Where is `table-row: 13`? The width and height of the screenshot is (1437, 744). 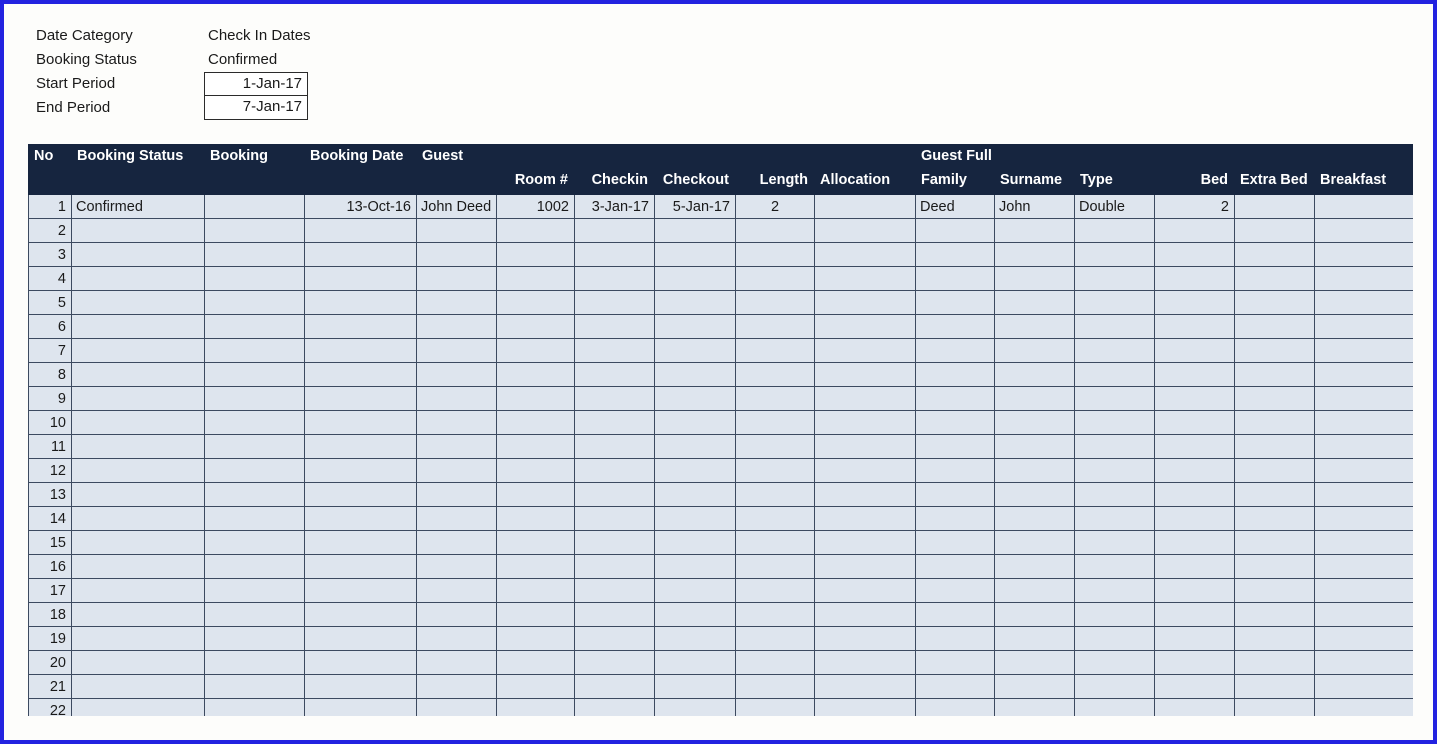 table-row: 13 is located at coordinates (720, 494).